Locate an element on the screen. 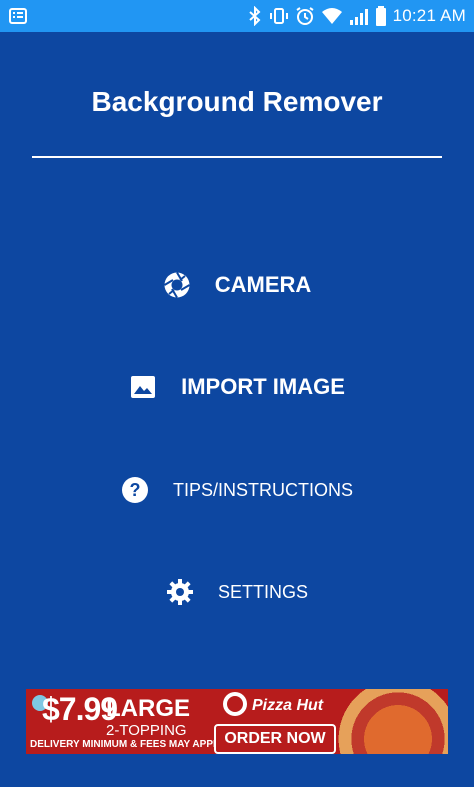 This screenshot has height=787, width=474. title-divider is located at coordinates (237, 157).